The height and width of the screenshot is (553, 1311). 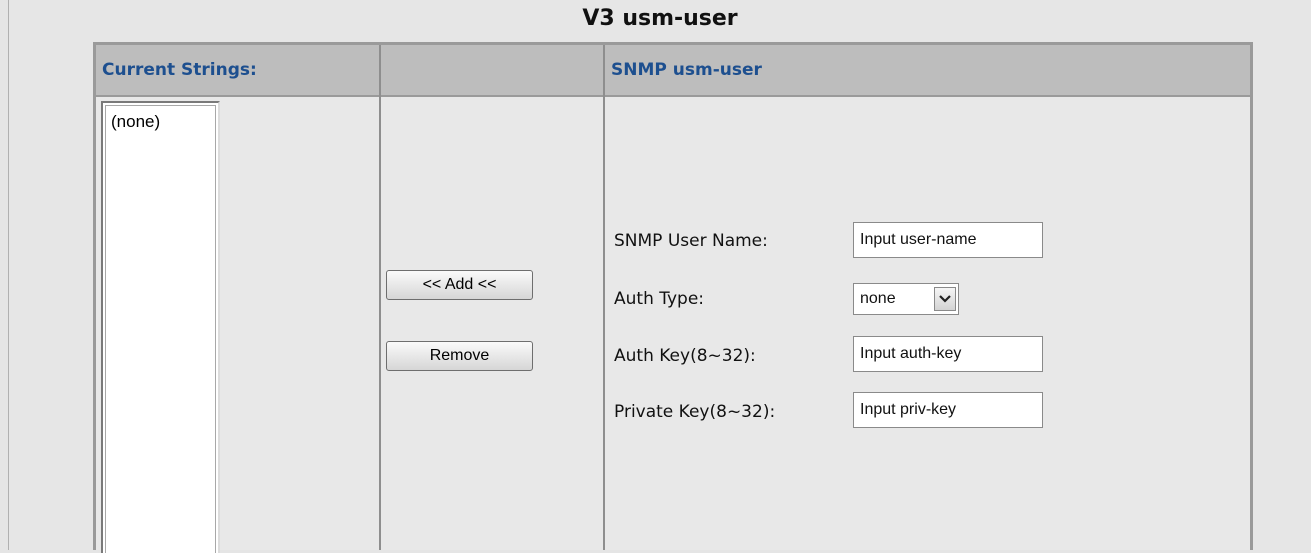 What do you see at coordinates (878, 298) in the screenshot?
I see `auth-type-value: none` at bounding box center [878, 298].